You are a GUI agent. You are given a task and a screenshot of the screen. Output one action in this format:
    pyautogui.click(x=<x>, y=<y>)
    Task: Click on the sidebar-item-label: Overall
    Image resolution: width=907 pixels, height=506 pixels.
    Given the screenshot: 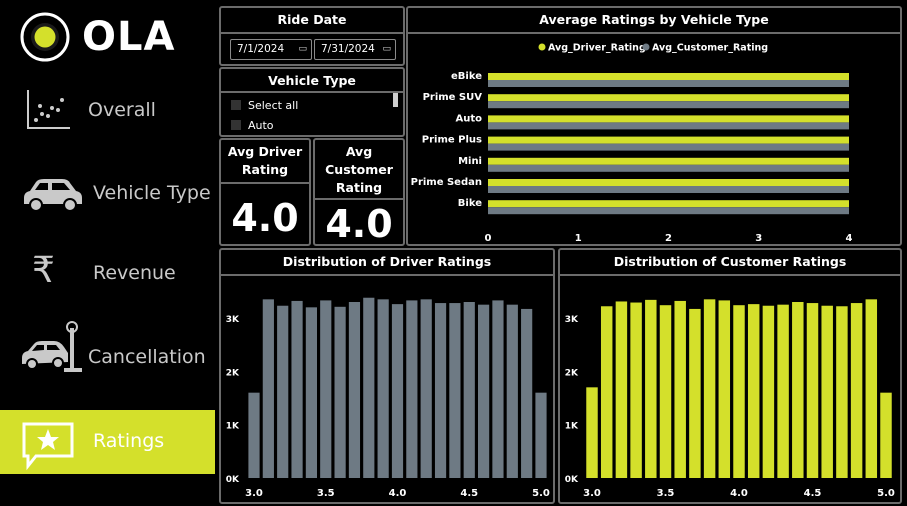 What is the action you would take?
    pyautogui.click(x=122, y=110)
    